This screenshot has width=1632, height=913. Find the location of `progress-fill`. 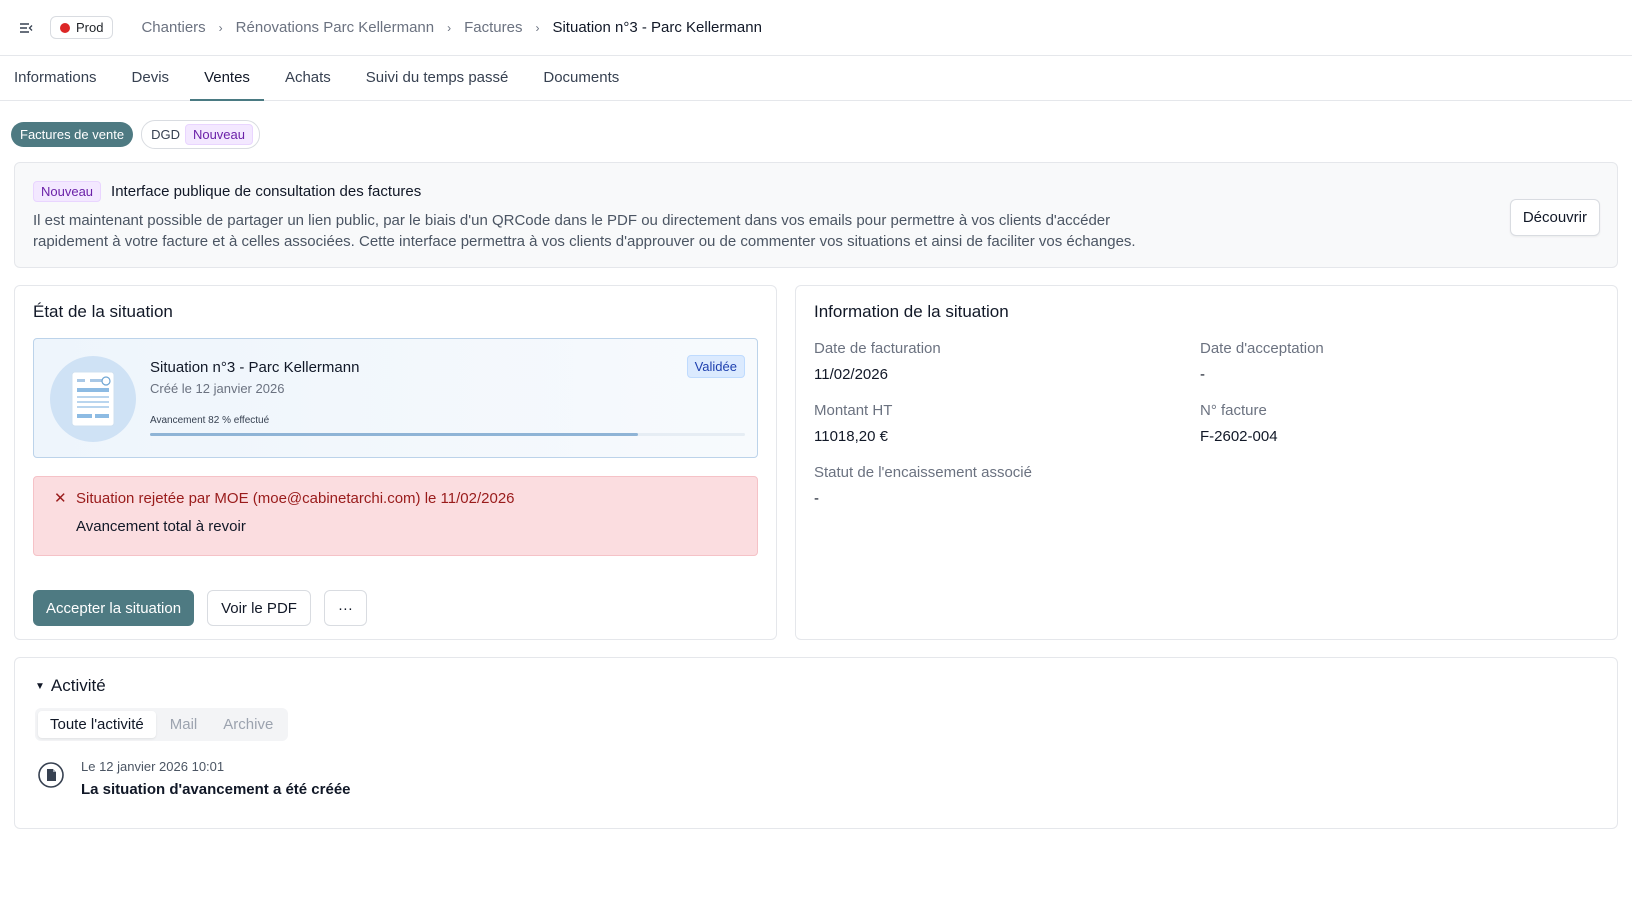

progress-fill is located at coordinates (394, 434).